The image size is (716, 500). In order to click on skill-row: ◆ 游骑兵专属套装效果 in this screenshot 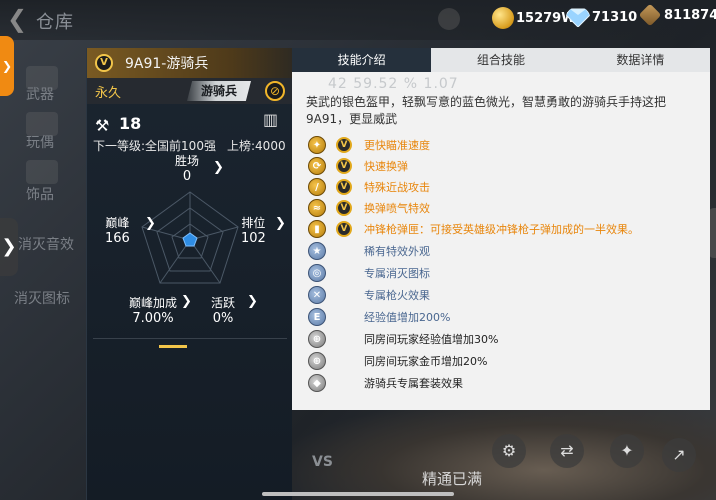, I will do `click(503, 383)`.